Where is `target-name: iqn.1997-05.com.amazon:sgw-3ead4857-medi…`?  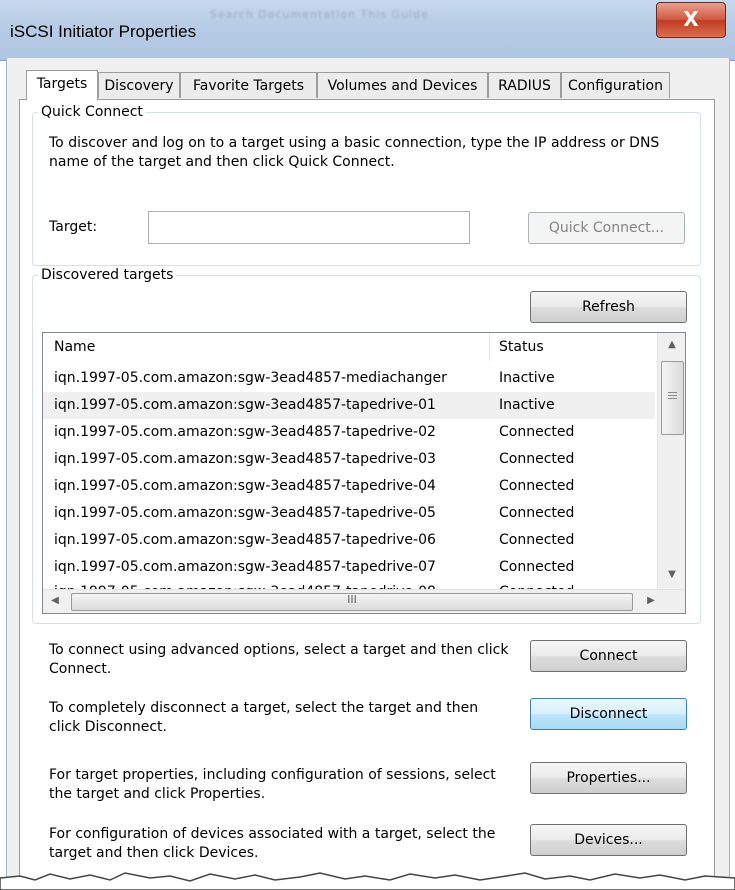
target-name: iqn.1997-05.com.amazon:sgw-3ead4857-medi… is located at coordinates (250, 378).